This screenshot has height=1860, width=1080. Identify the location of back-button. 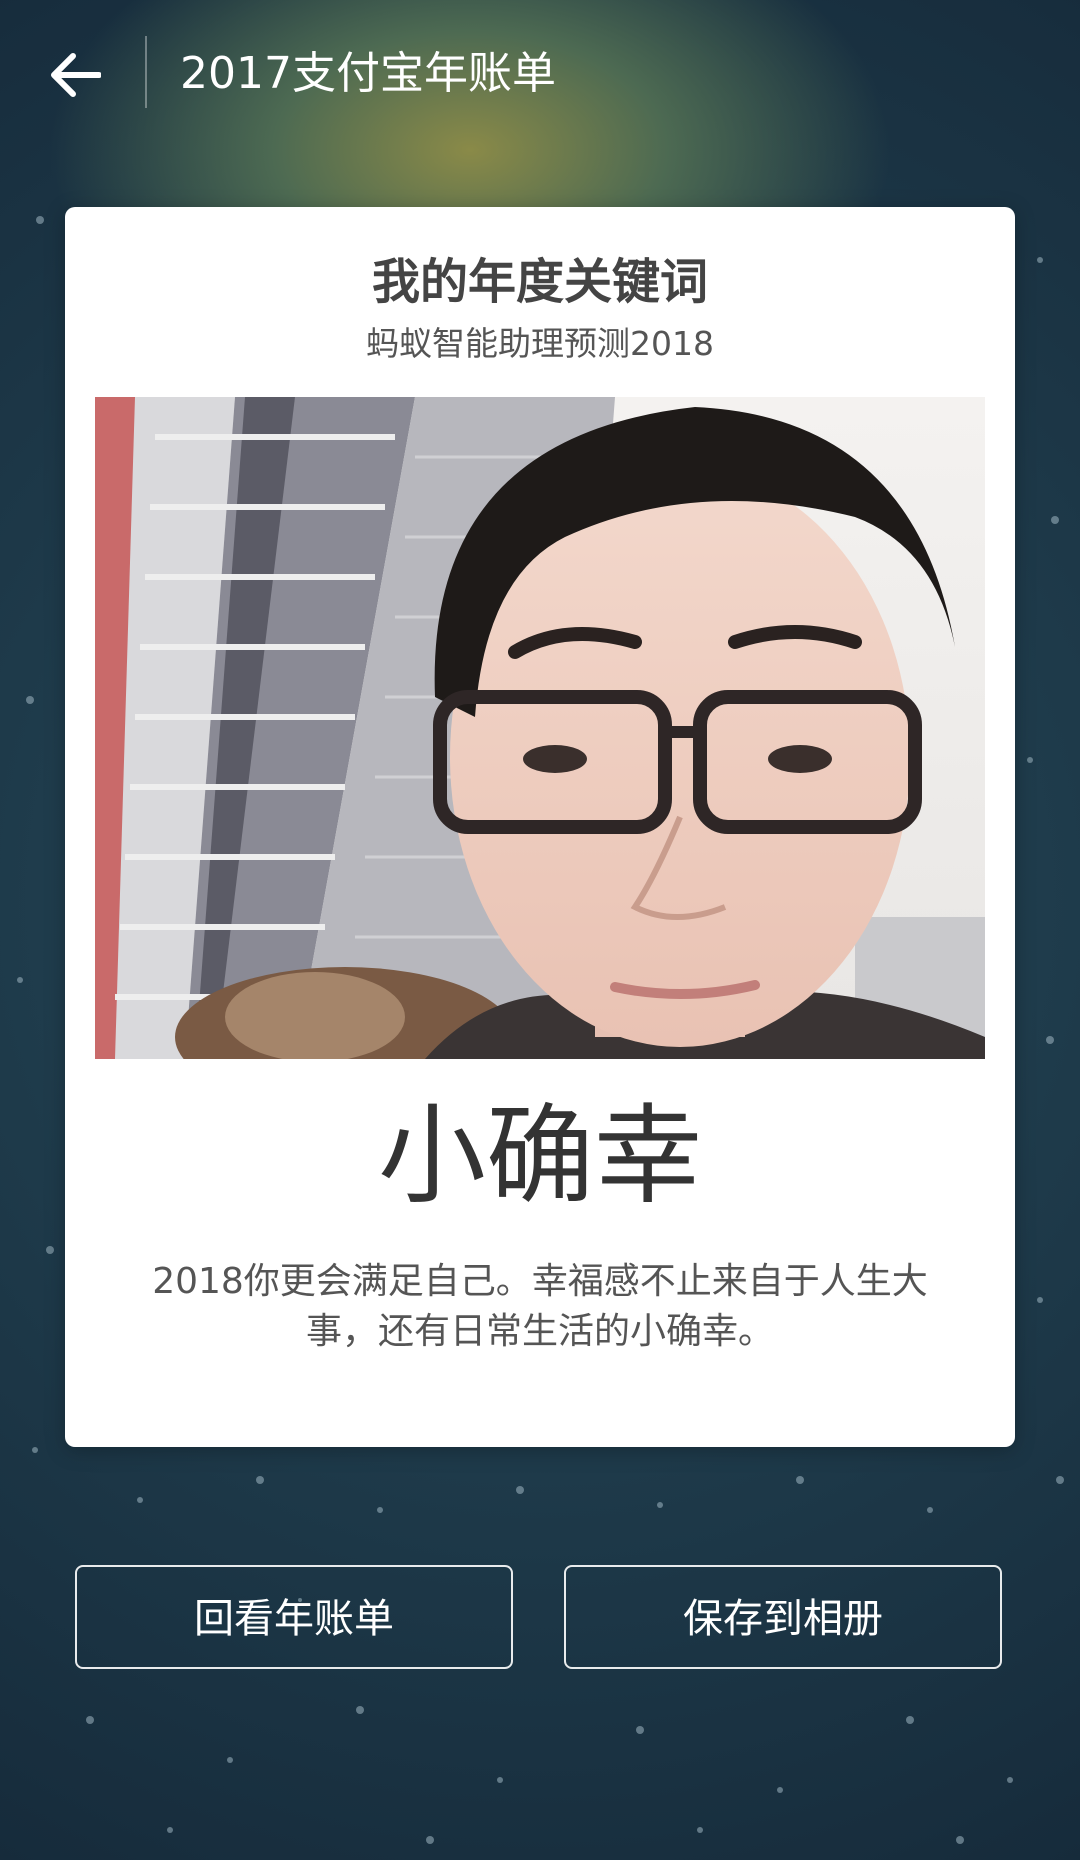
(75, 75).